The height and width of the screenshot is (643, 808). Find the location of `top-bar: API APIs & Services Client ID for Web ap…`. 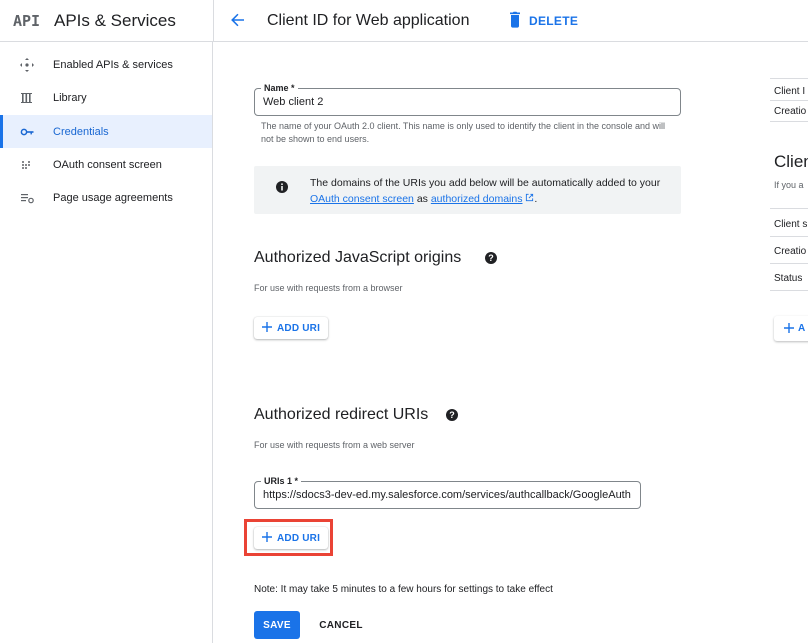

top-bar: API APIs & Services Client ID for Web ap… is located at coordinates (404, 21).